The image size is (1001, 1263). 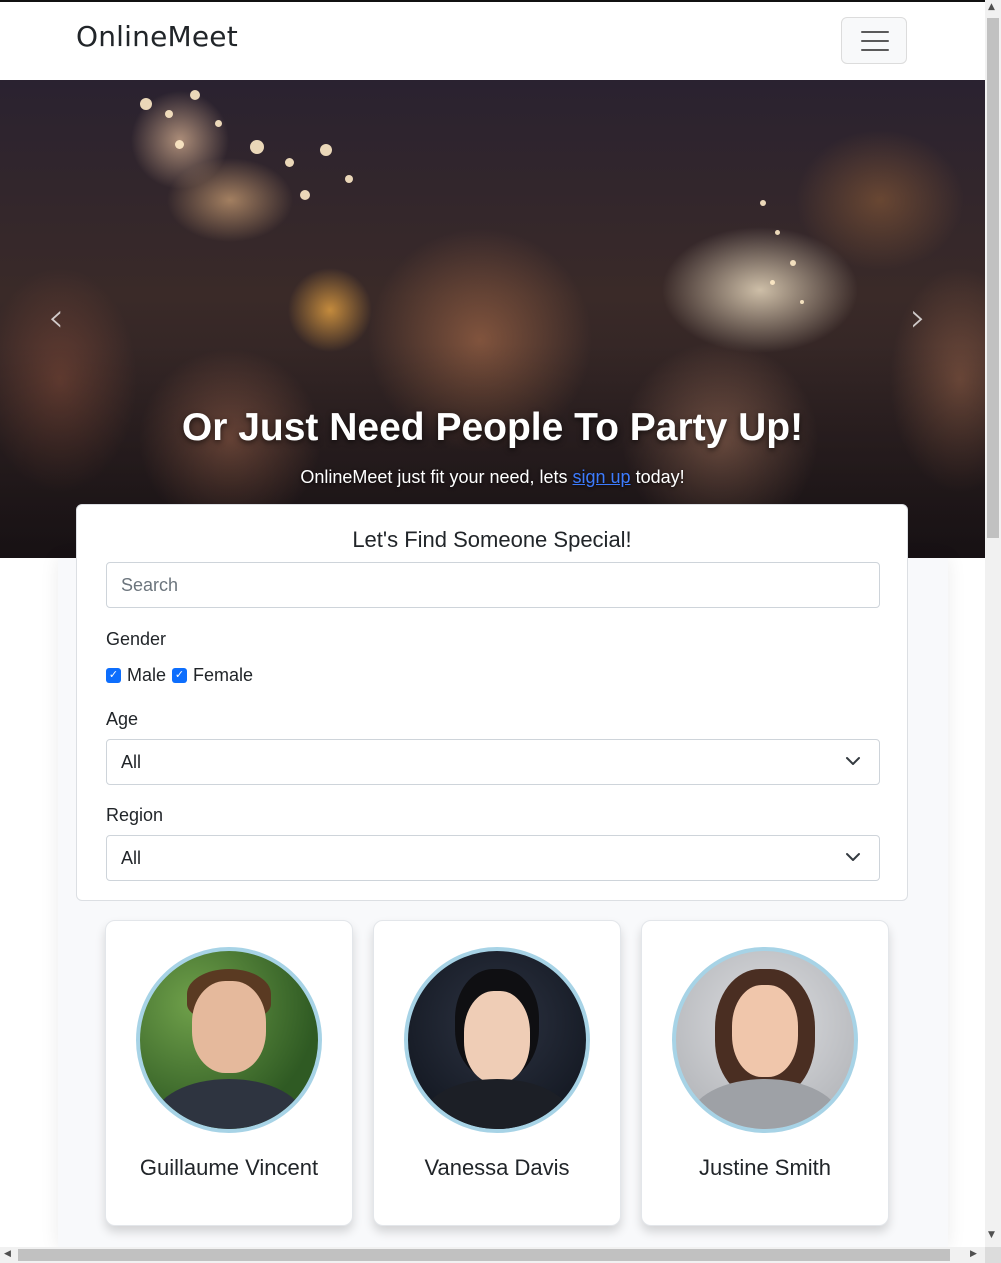 I want to click on age-label: Age, so click(x=122, y=719).